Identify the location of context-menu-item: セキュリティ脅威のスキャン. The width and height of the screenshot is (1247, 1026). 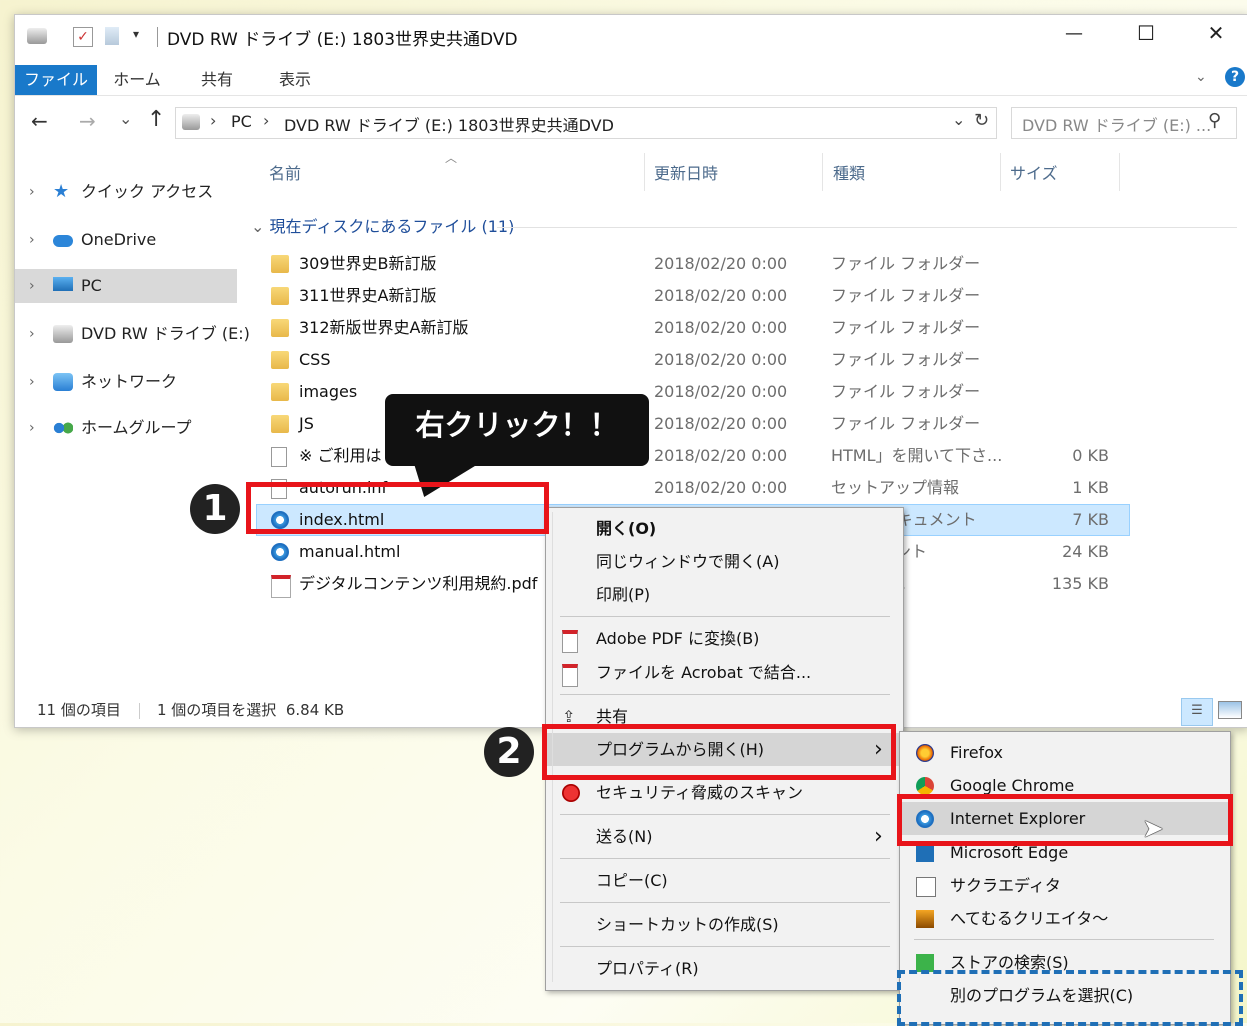
(723, 792).